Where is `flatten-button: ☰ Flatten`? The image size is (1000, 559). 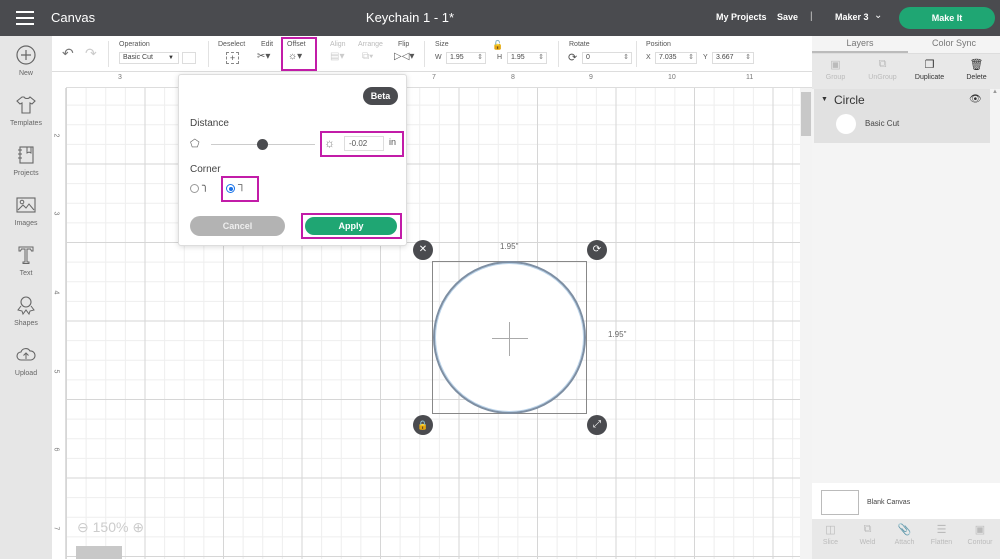 flatten-button: ☰ Flatten is located at coordinates (941, 534).